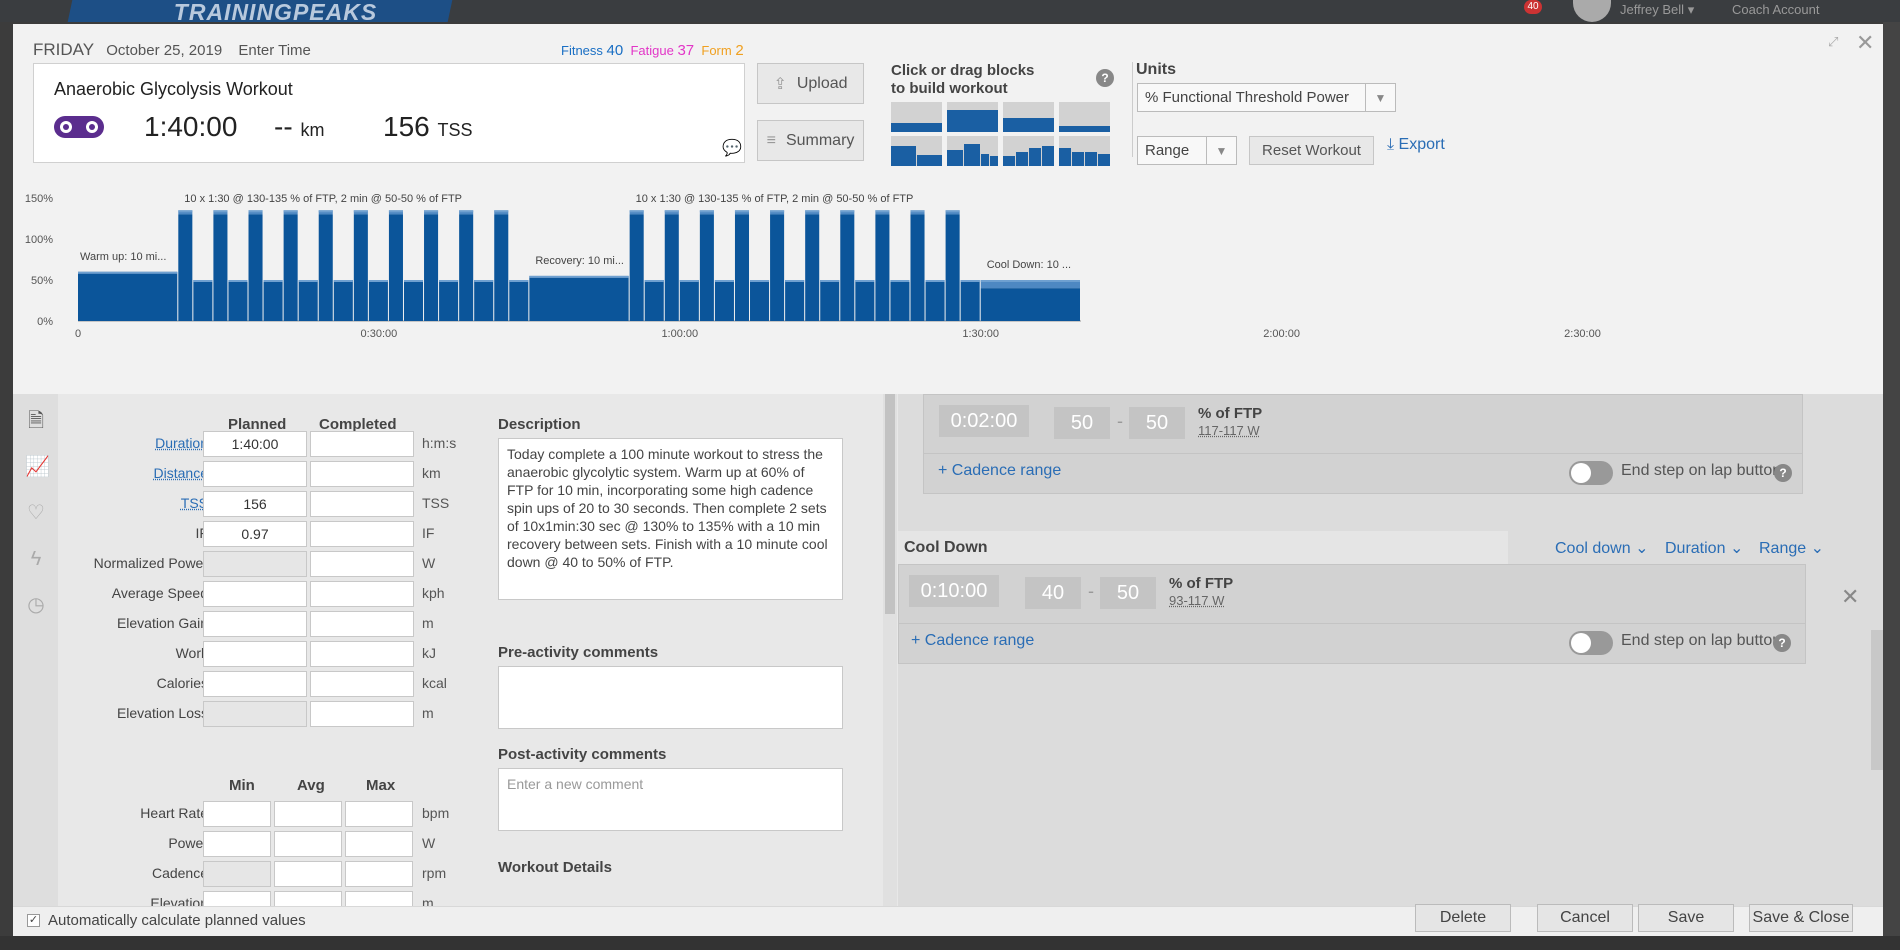 This screenshot has width=1900, height=950. What do you see at coordinates (670, 697) in the screenshot?
I see `pre-activity-comment` at bounding box center [670, 697].